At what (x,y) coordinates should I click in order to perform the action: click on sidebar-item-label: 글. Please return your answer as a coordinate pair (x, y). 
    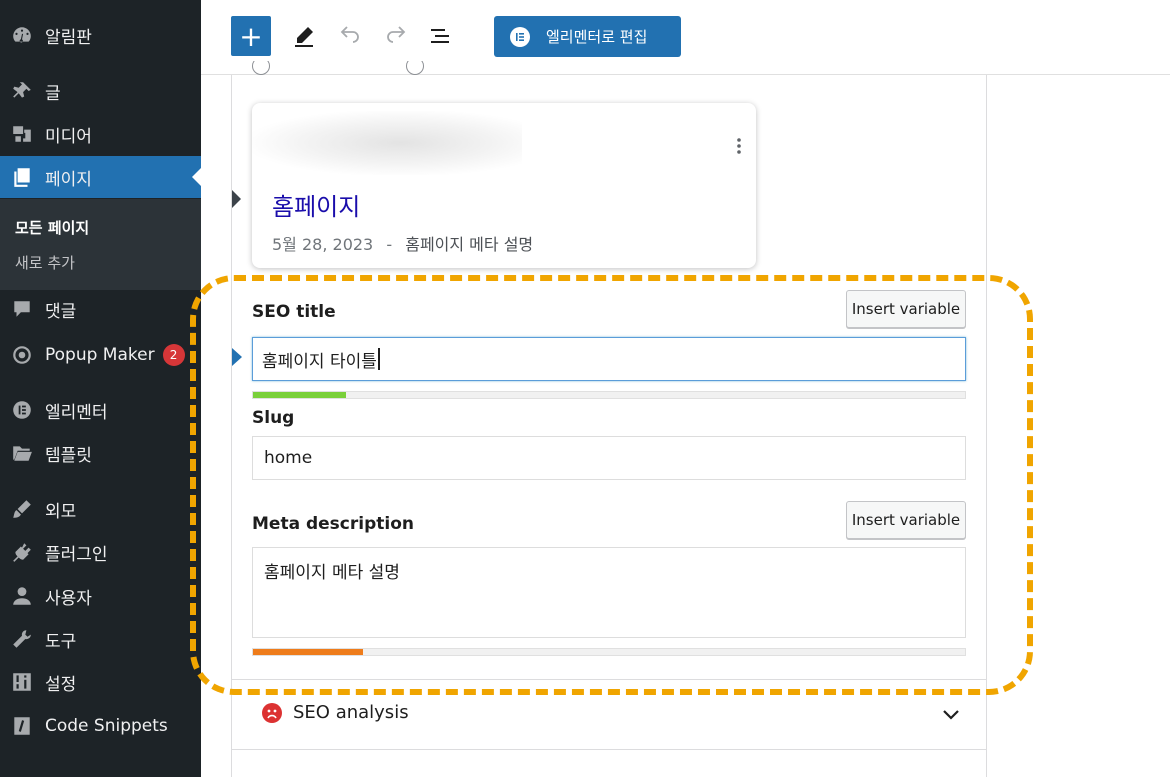
    Looking at the image, I should click on (53, 93).